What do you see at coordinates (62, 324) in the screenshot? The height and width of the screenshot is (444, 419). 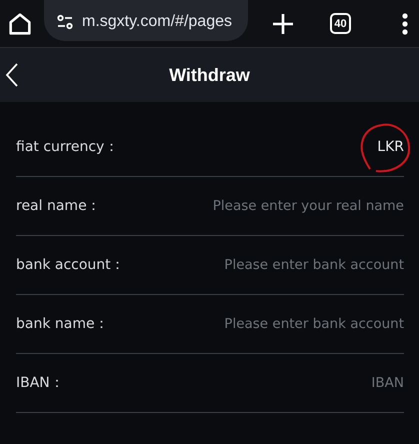 I see `field-label: bank name：` at bounding box center [62, 324].